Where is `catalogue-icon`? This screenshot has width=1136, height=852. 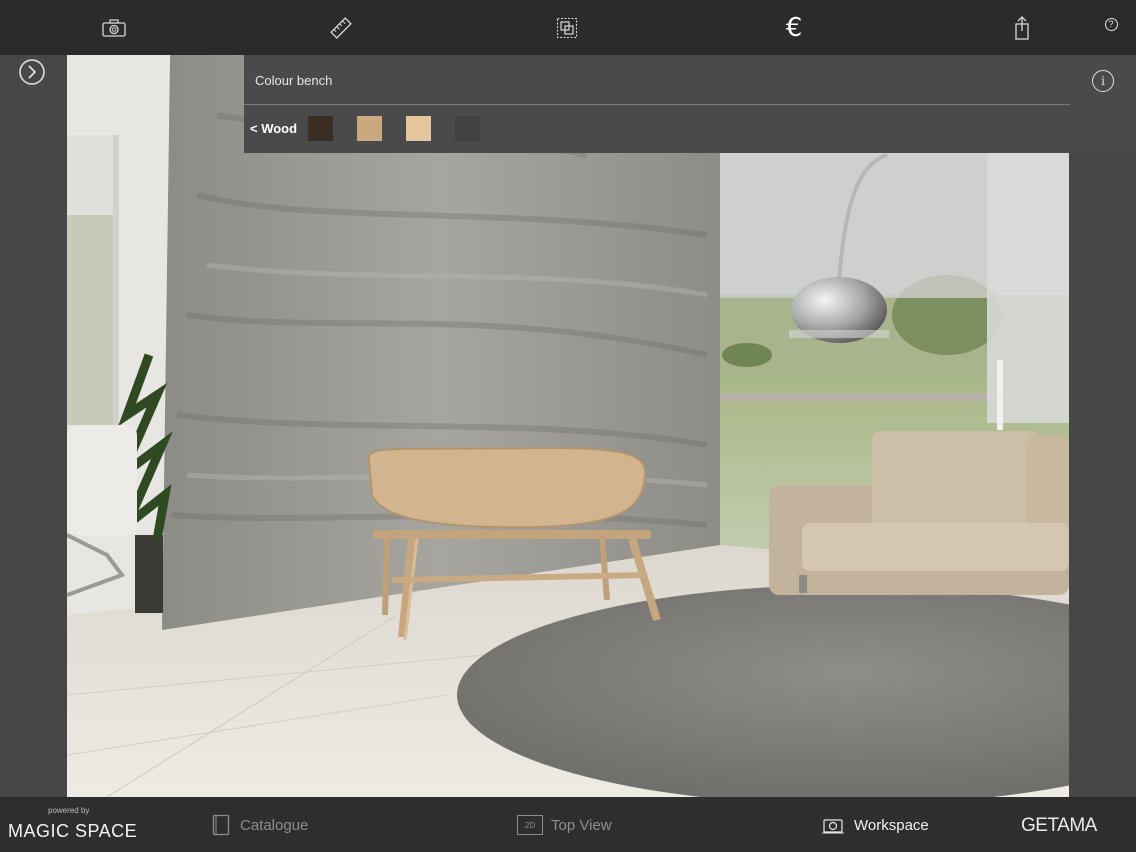 catalogue-icon is located at coordinates (221, 825).